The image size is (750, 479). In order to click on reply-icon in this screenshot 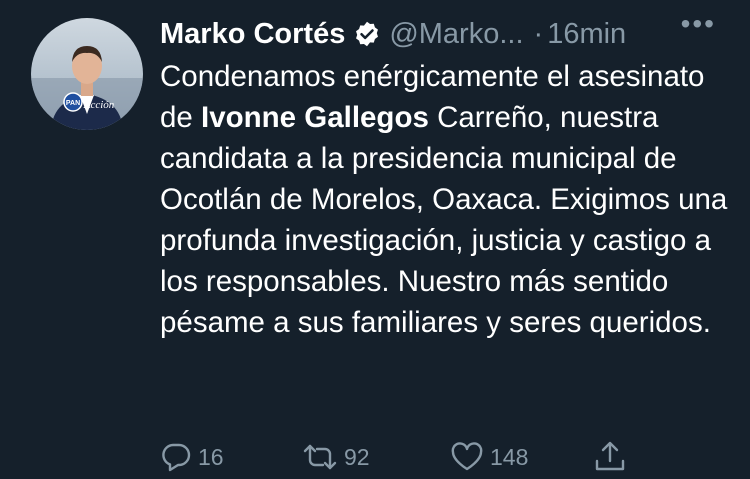, I will do `click(176, 457)`.